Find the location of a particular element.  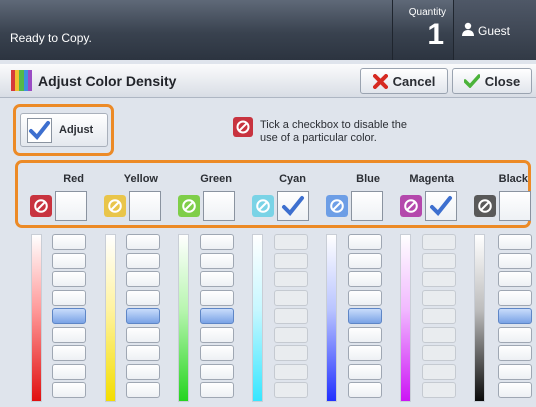

density-slider-black is located at coordinates (515, 318).